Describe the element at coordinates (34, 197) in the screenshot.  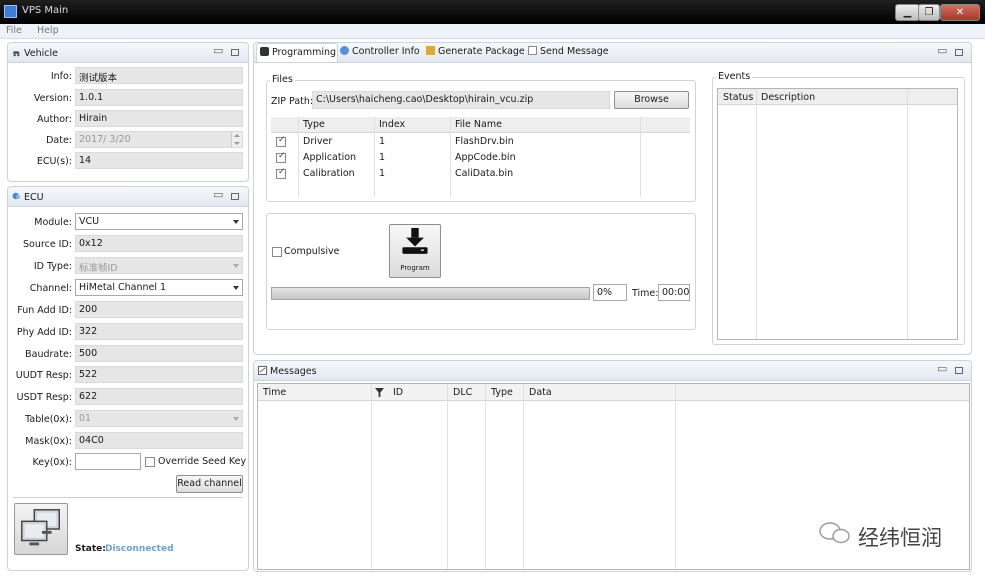
I see `ecu-panel-title: ECU` at that location.